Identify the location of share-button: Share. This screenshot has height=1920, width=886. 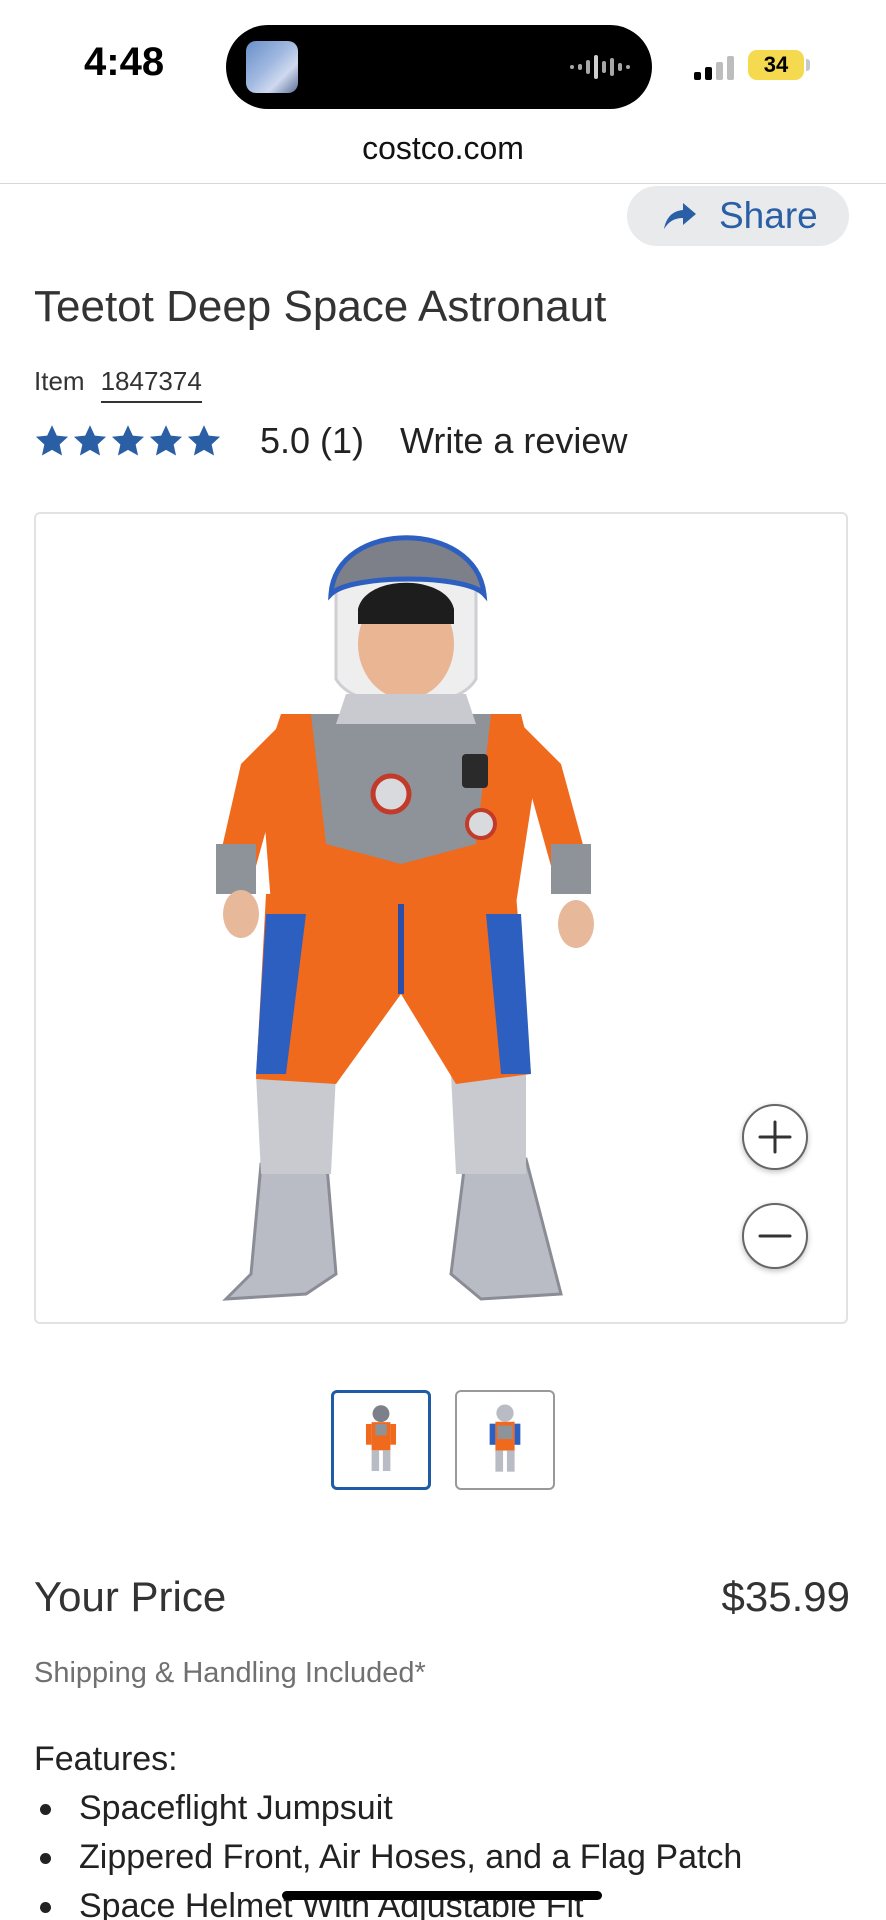
(738, 216).